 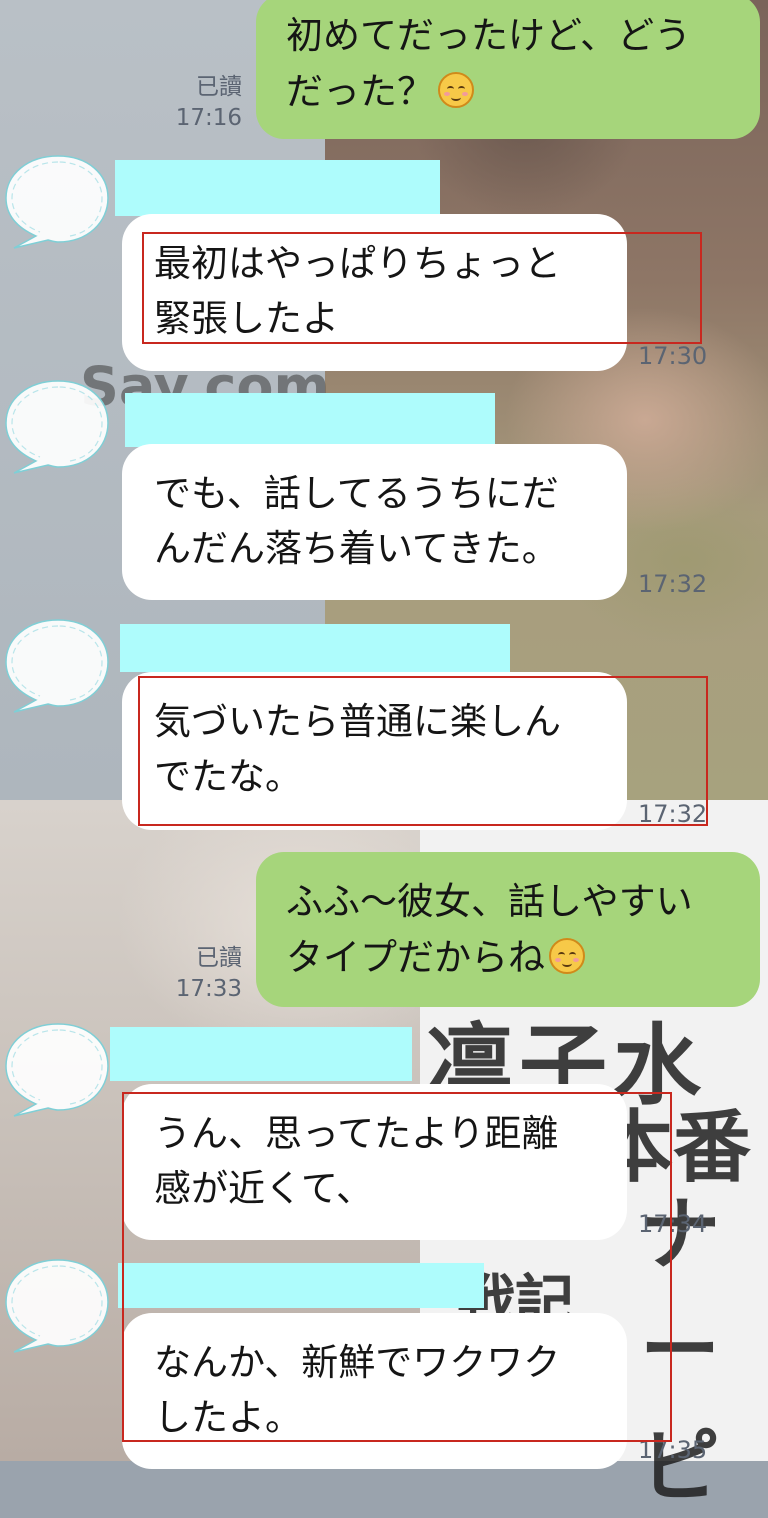 What do you see at coordinates (374, 1162) in the screenshot?
I see `incoming-message-bubble: うん、思ってたより距離 感が近くて、` at bounding box center [374, 1162].